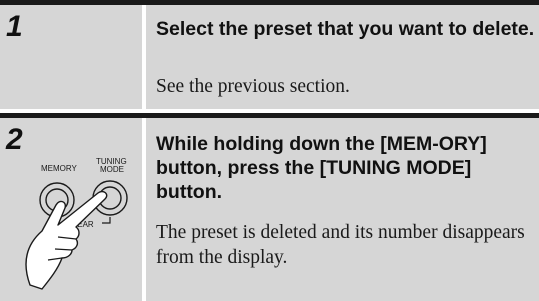 The height and width of the screenshot is (301, 539). Describe the element at coordinates (253, 86) in the screenshot. I see `step-description: See the previous section.` at that location.